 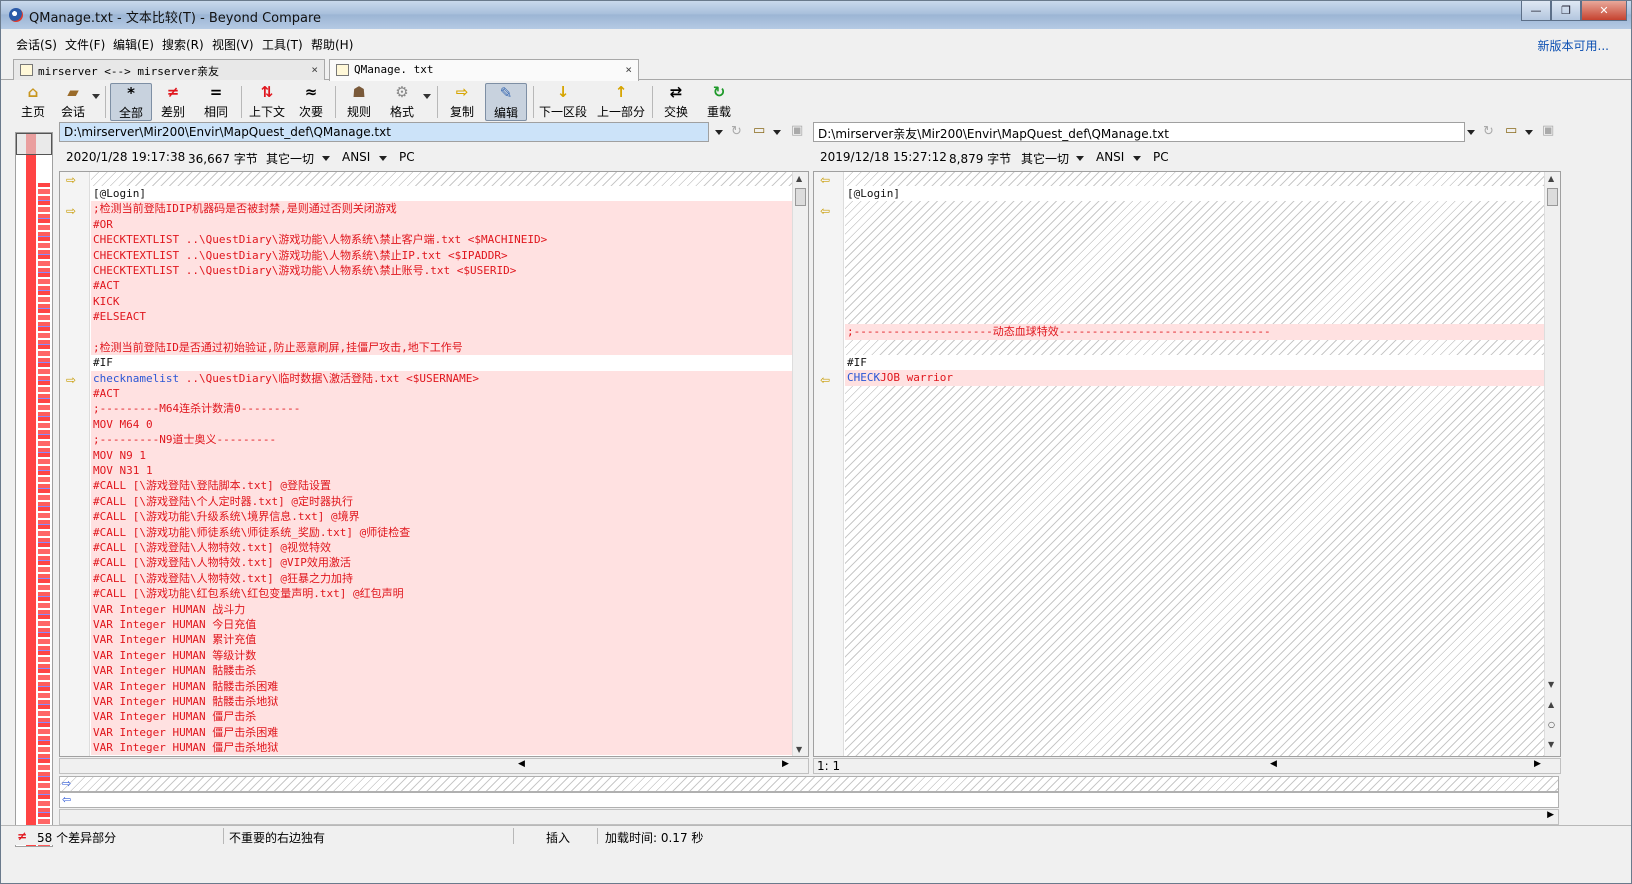 What do you see at coordinates (797, 130) in the screenshot?
I see `left-save-icon: ▣` at bounding box center [797, 130].